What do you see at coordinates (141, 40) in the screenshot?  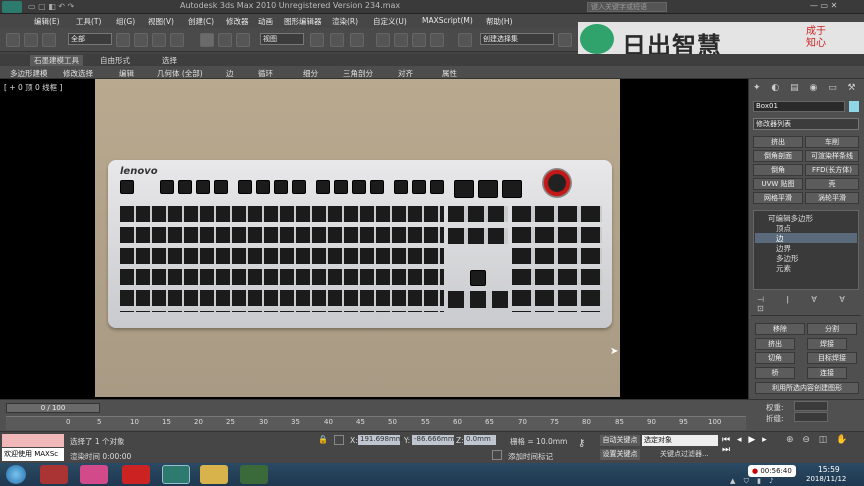 I see `select-by-name-icon` at bounding box center [141, 40].